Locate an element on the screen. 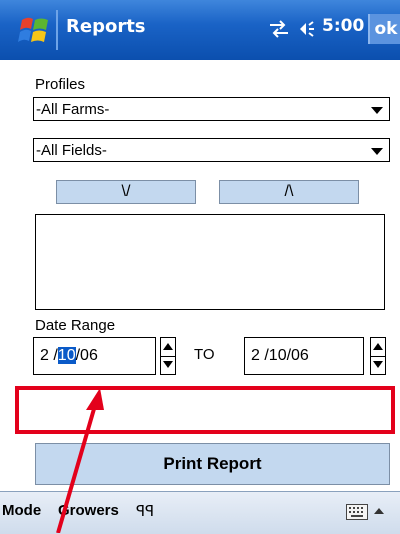 This screenshot has height=534, width=400. end-date-field: 2 /10/06 is located at coordinates (304, 356).